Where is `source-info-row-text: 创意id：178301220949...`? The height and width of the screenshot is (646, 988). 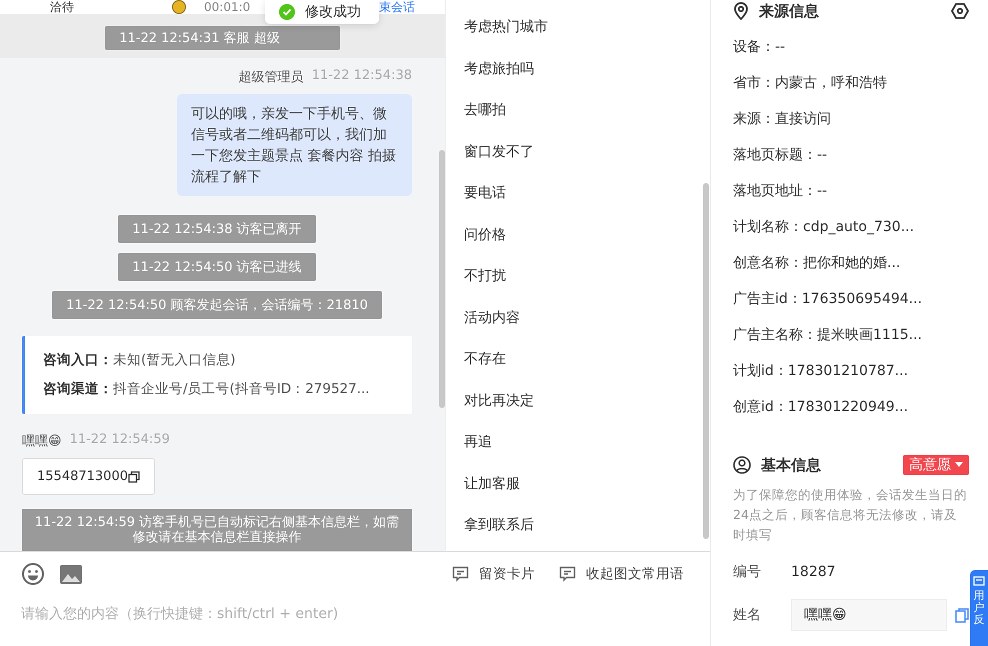 source-info-row-text: 创意id：178301220949... is located at coordinates (821, 407).